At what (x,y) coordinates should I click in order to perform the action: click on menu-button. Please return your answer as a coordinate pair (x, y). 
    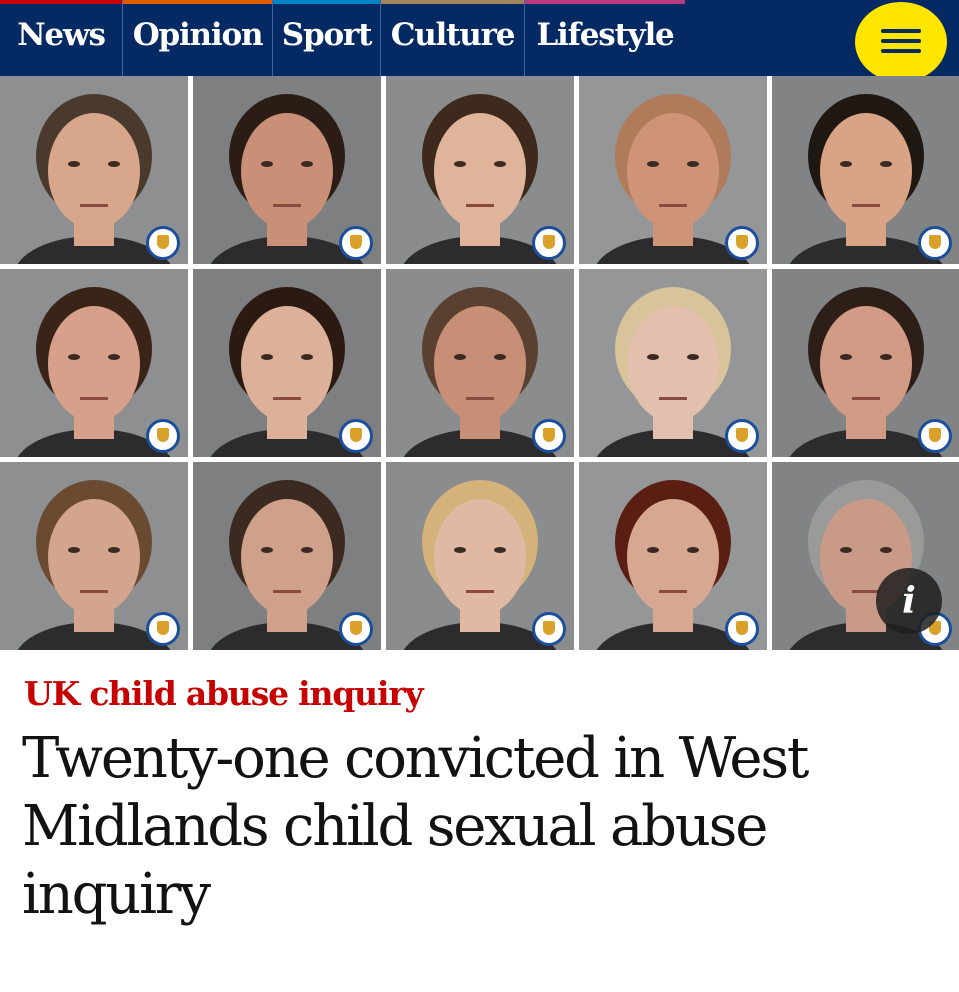
    Looking at the image, I should click on (901, 42).